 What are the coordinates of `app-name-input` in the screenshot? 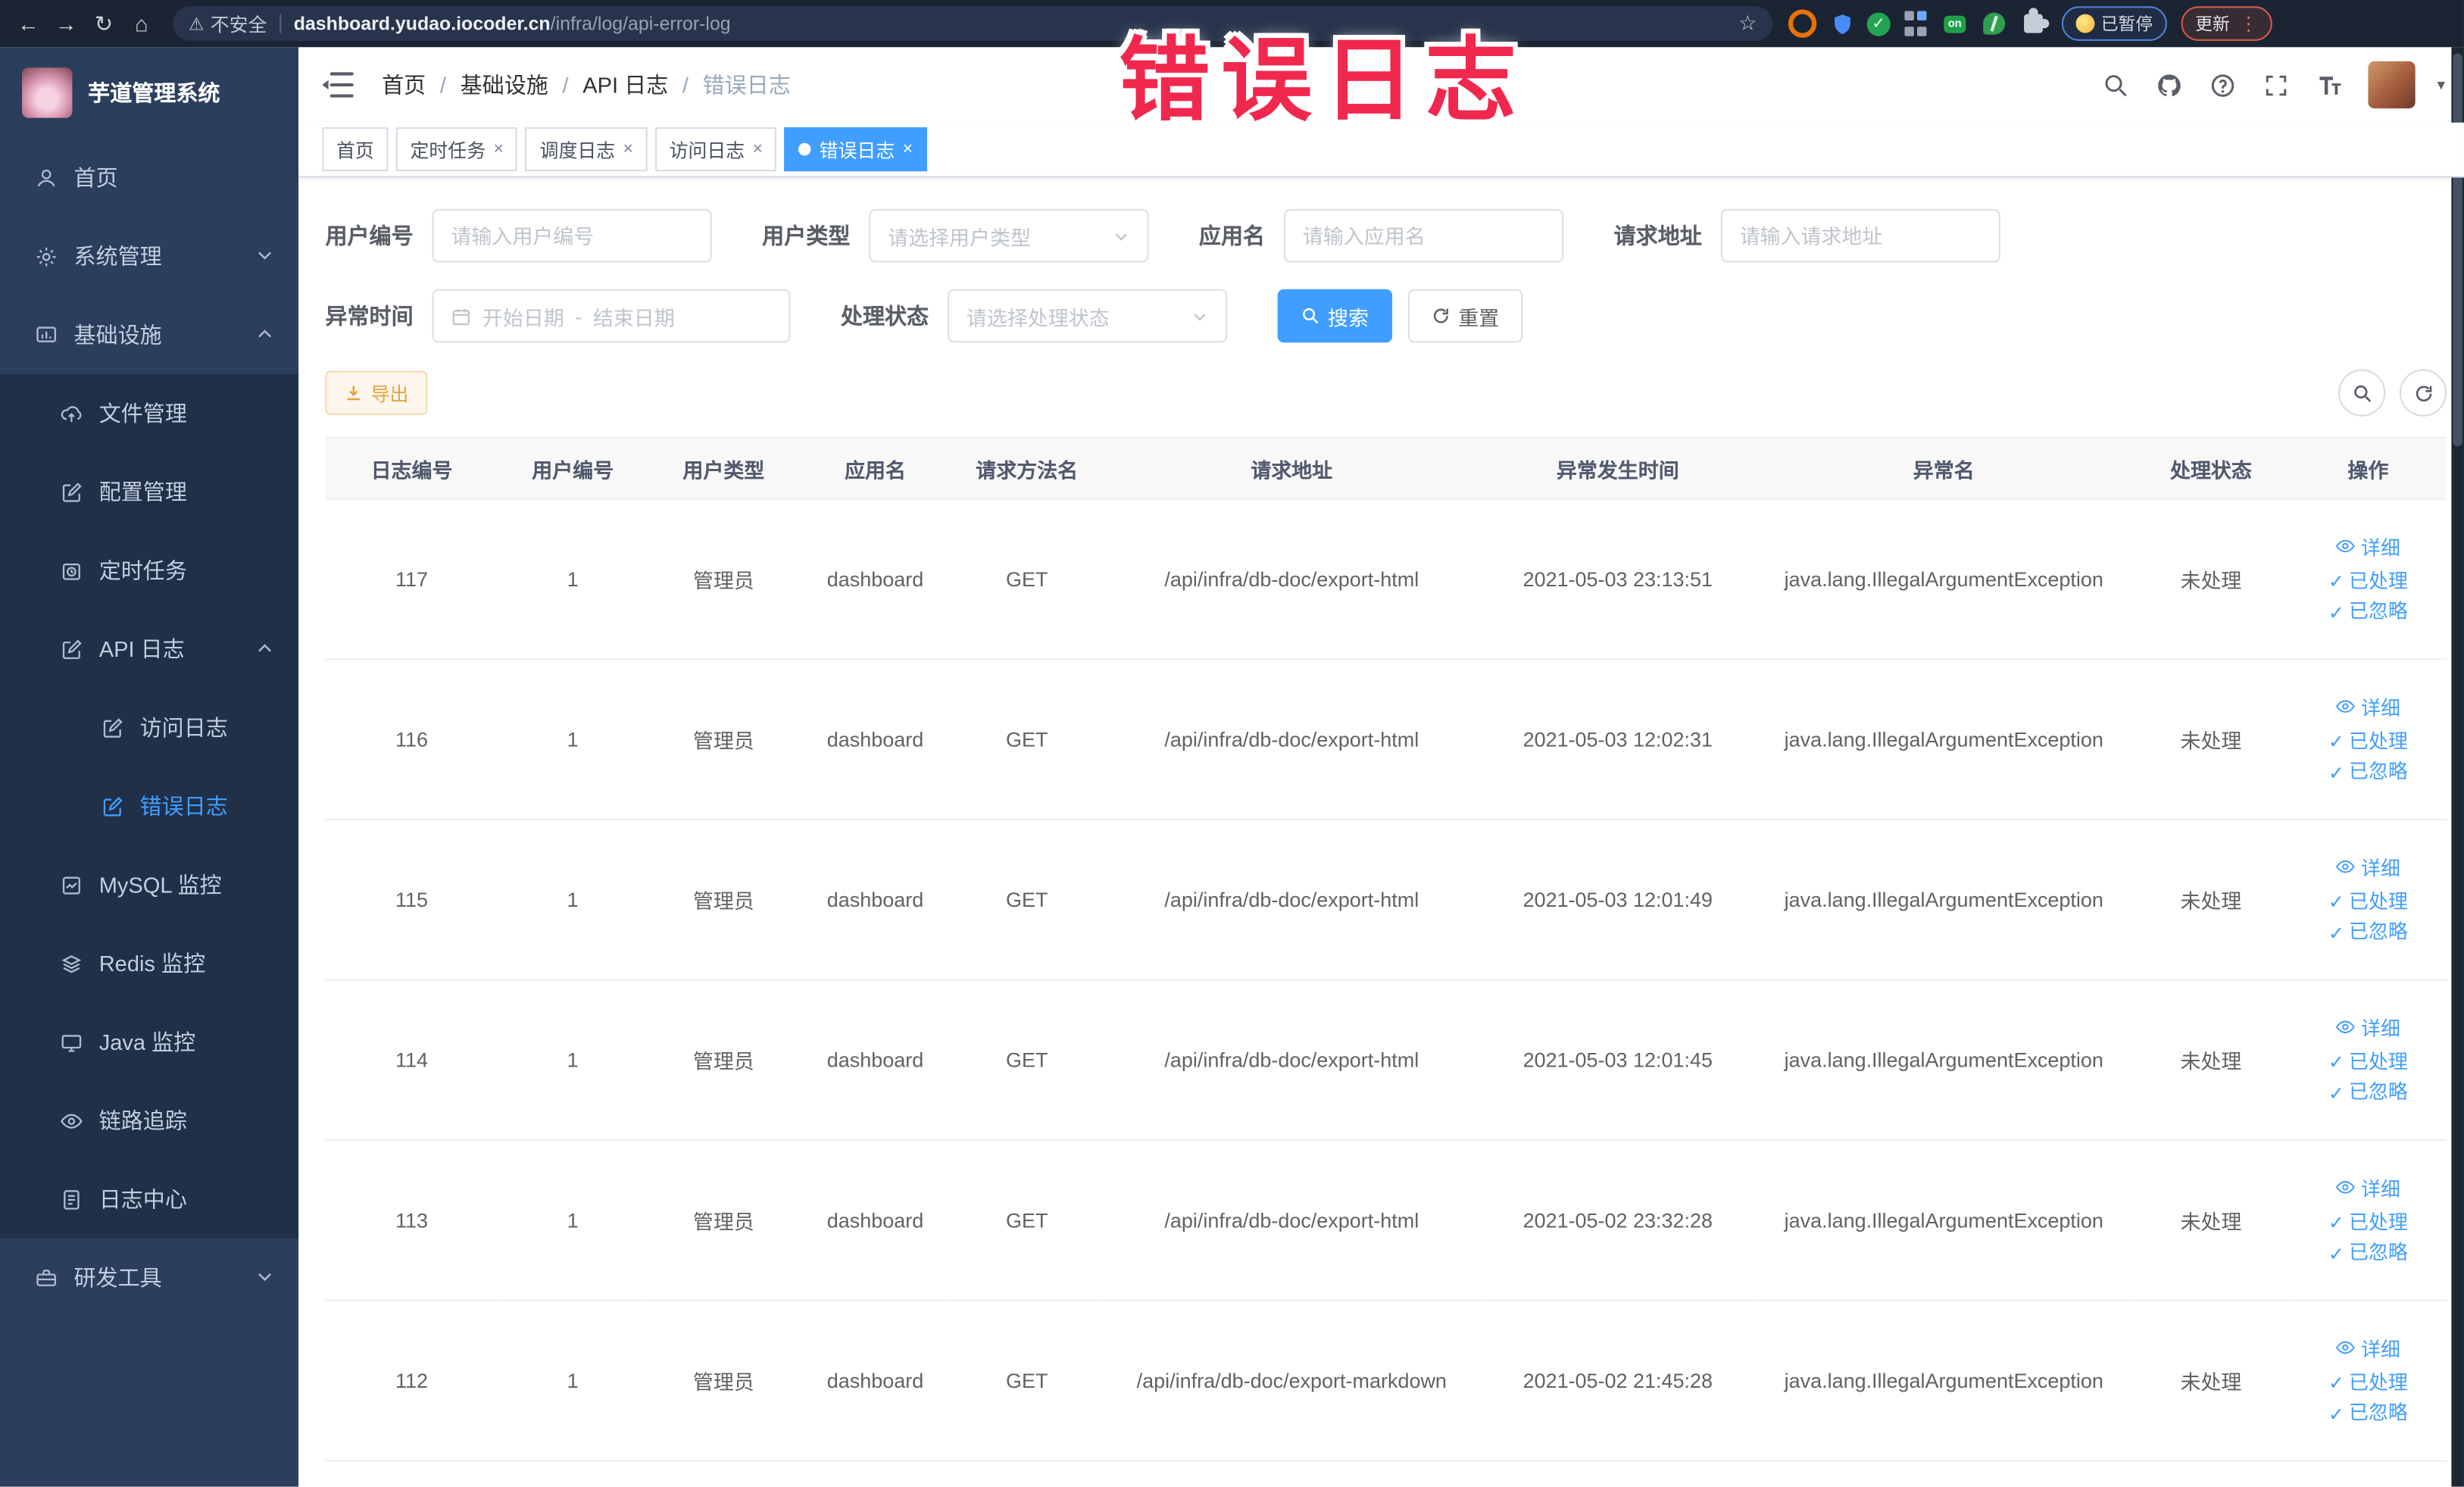 It's located at (1423, 235).